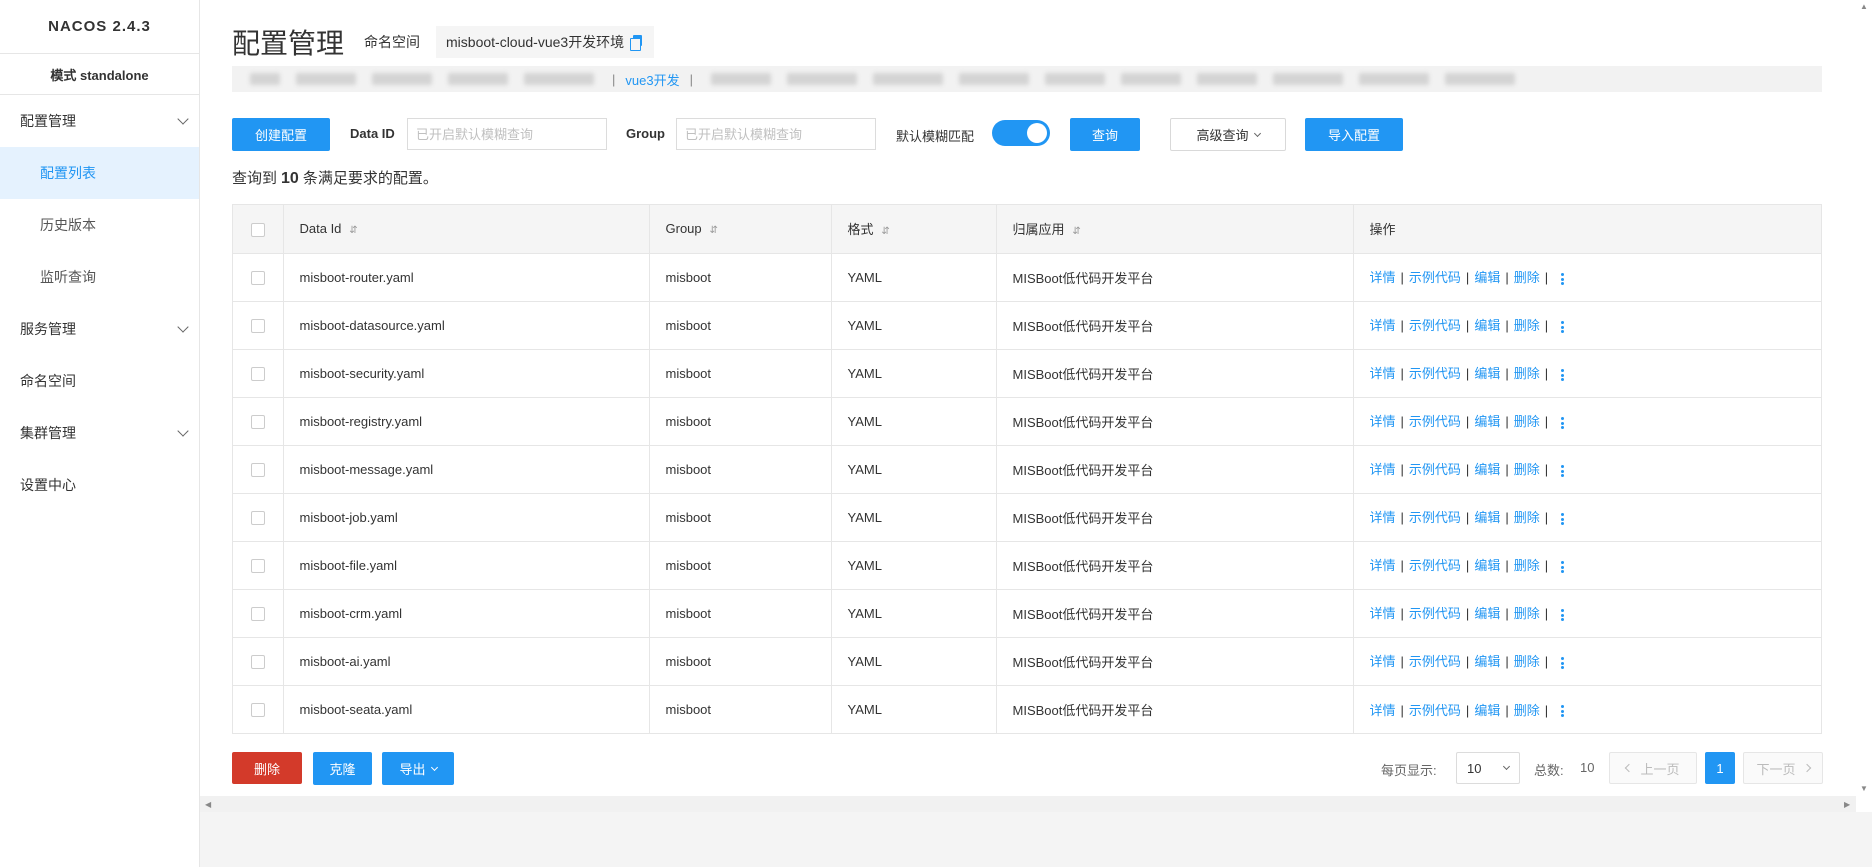  What do you see at coordinates (1864, 398) in the screenshot?
I see `vertical-scrollbar: ▲ ▼` at bounding box center [1864, 398].